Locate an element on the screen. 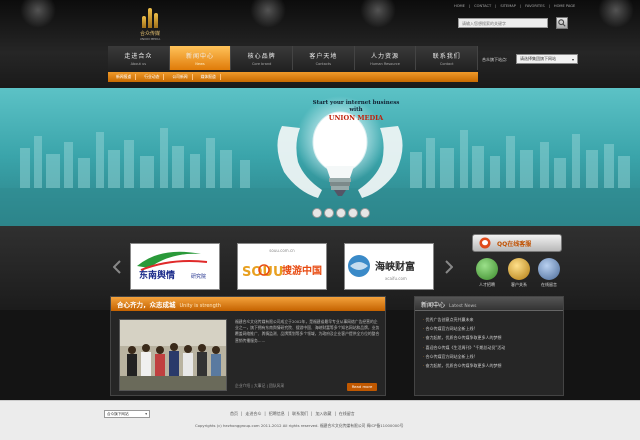 The width and height of the screenshot is (640, 440). partner-name: 搜游中国 is located at coordinates (302, 270).